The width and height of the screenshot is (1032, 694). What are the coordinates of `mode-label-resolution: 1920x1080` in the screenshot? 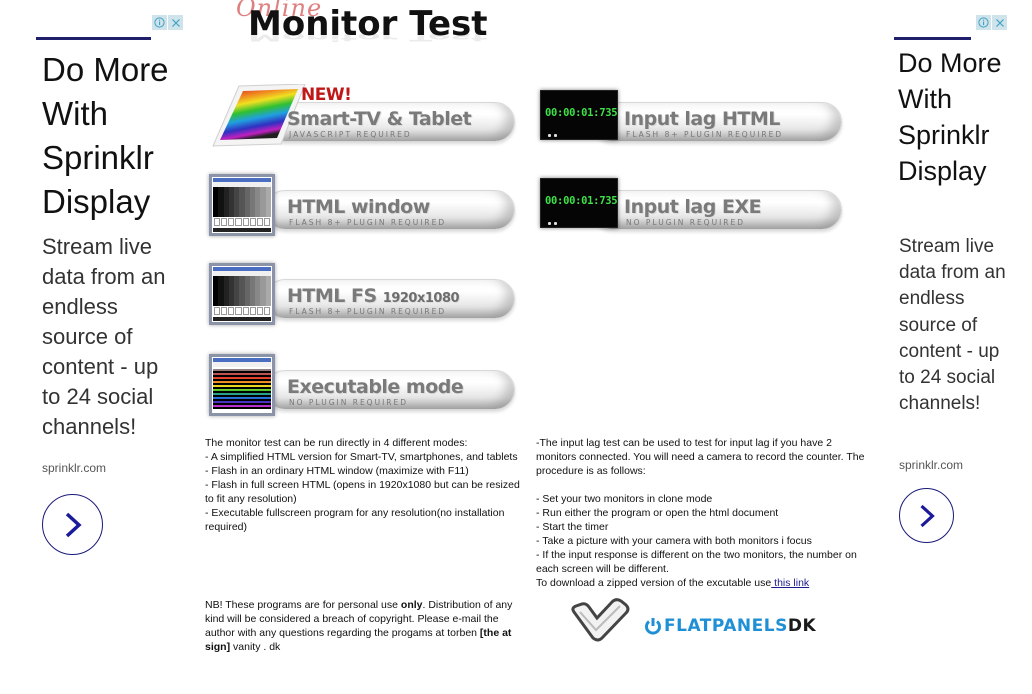 It's located at (421, 298).